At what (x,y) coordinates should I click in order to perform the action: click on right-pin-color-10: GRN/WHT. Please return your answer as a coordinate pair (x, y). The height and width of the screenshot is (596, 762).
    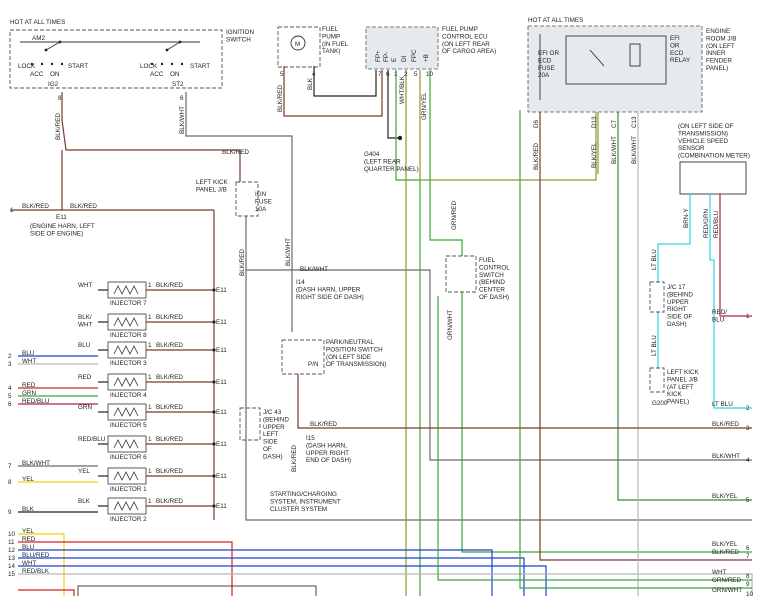
    Looking at the image, I should click on (727, 590).